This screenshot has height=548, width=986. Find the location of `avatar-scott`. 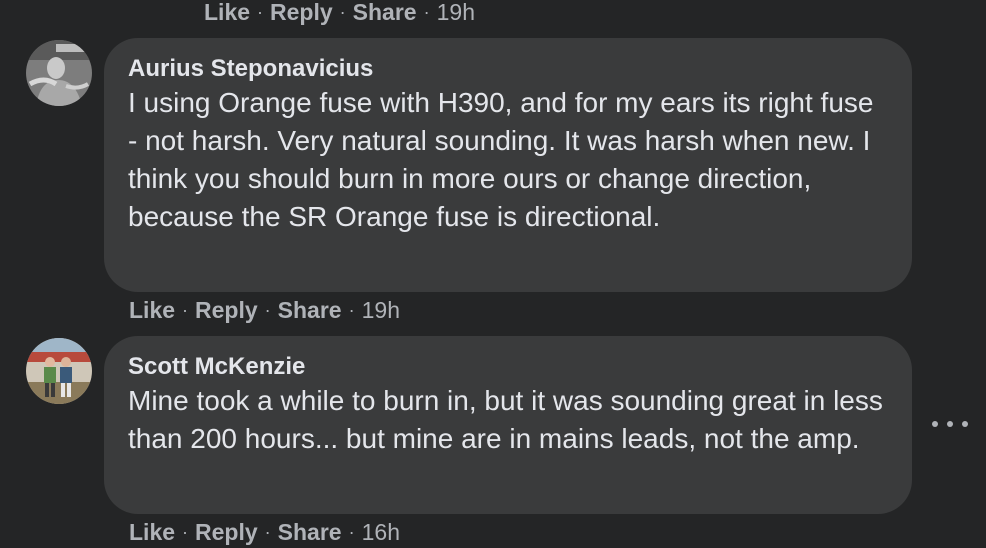

avatar-scott is located at coordinates (59, 371).